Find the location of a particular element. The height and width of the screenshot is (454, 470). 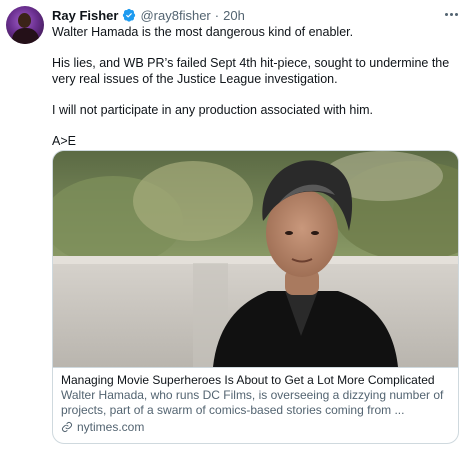

card-domain-text: nytimes.com is located at coordinates (110, 427).